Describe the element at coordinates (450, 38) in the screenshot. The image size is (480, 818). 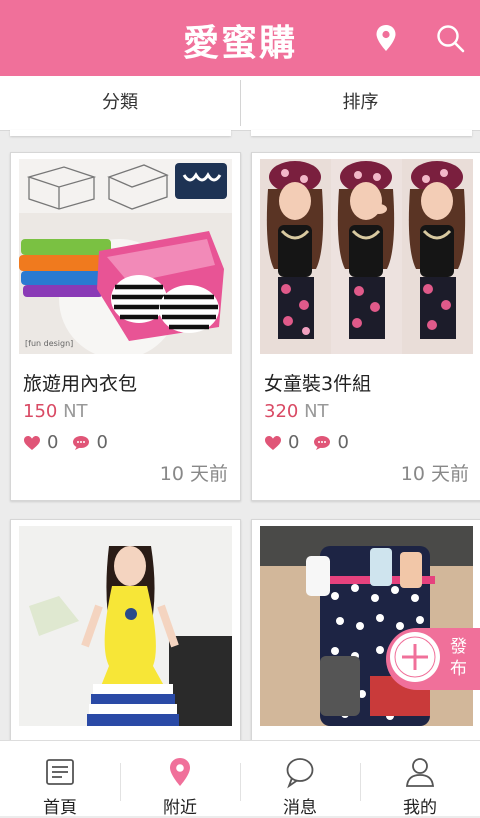
I see `search-icon` at that location.